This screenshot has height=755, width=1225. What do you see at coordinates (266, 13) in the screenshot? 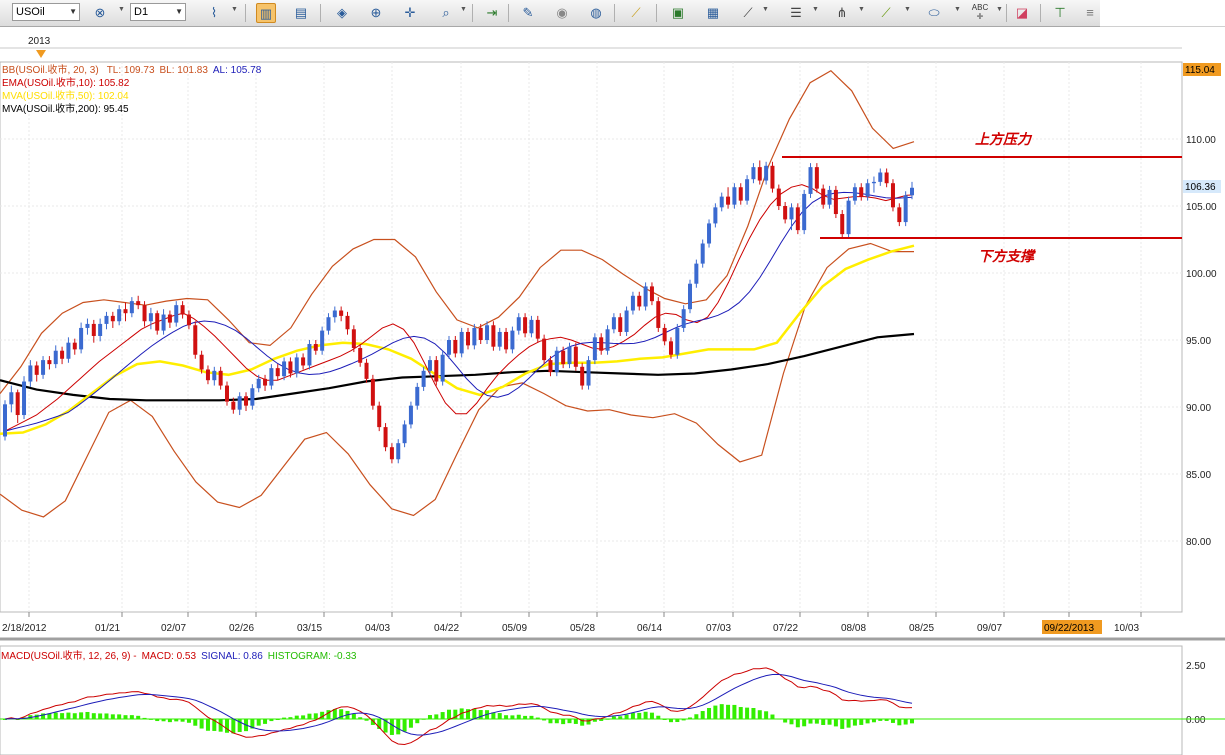
I see `bar-chart-icon: ▥` at bounding box center [266, 13].